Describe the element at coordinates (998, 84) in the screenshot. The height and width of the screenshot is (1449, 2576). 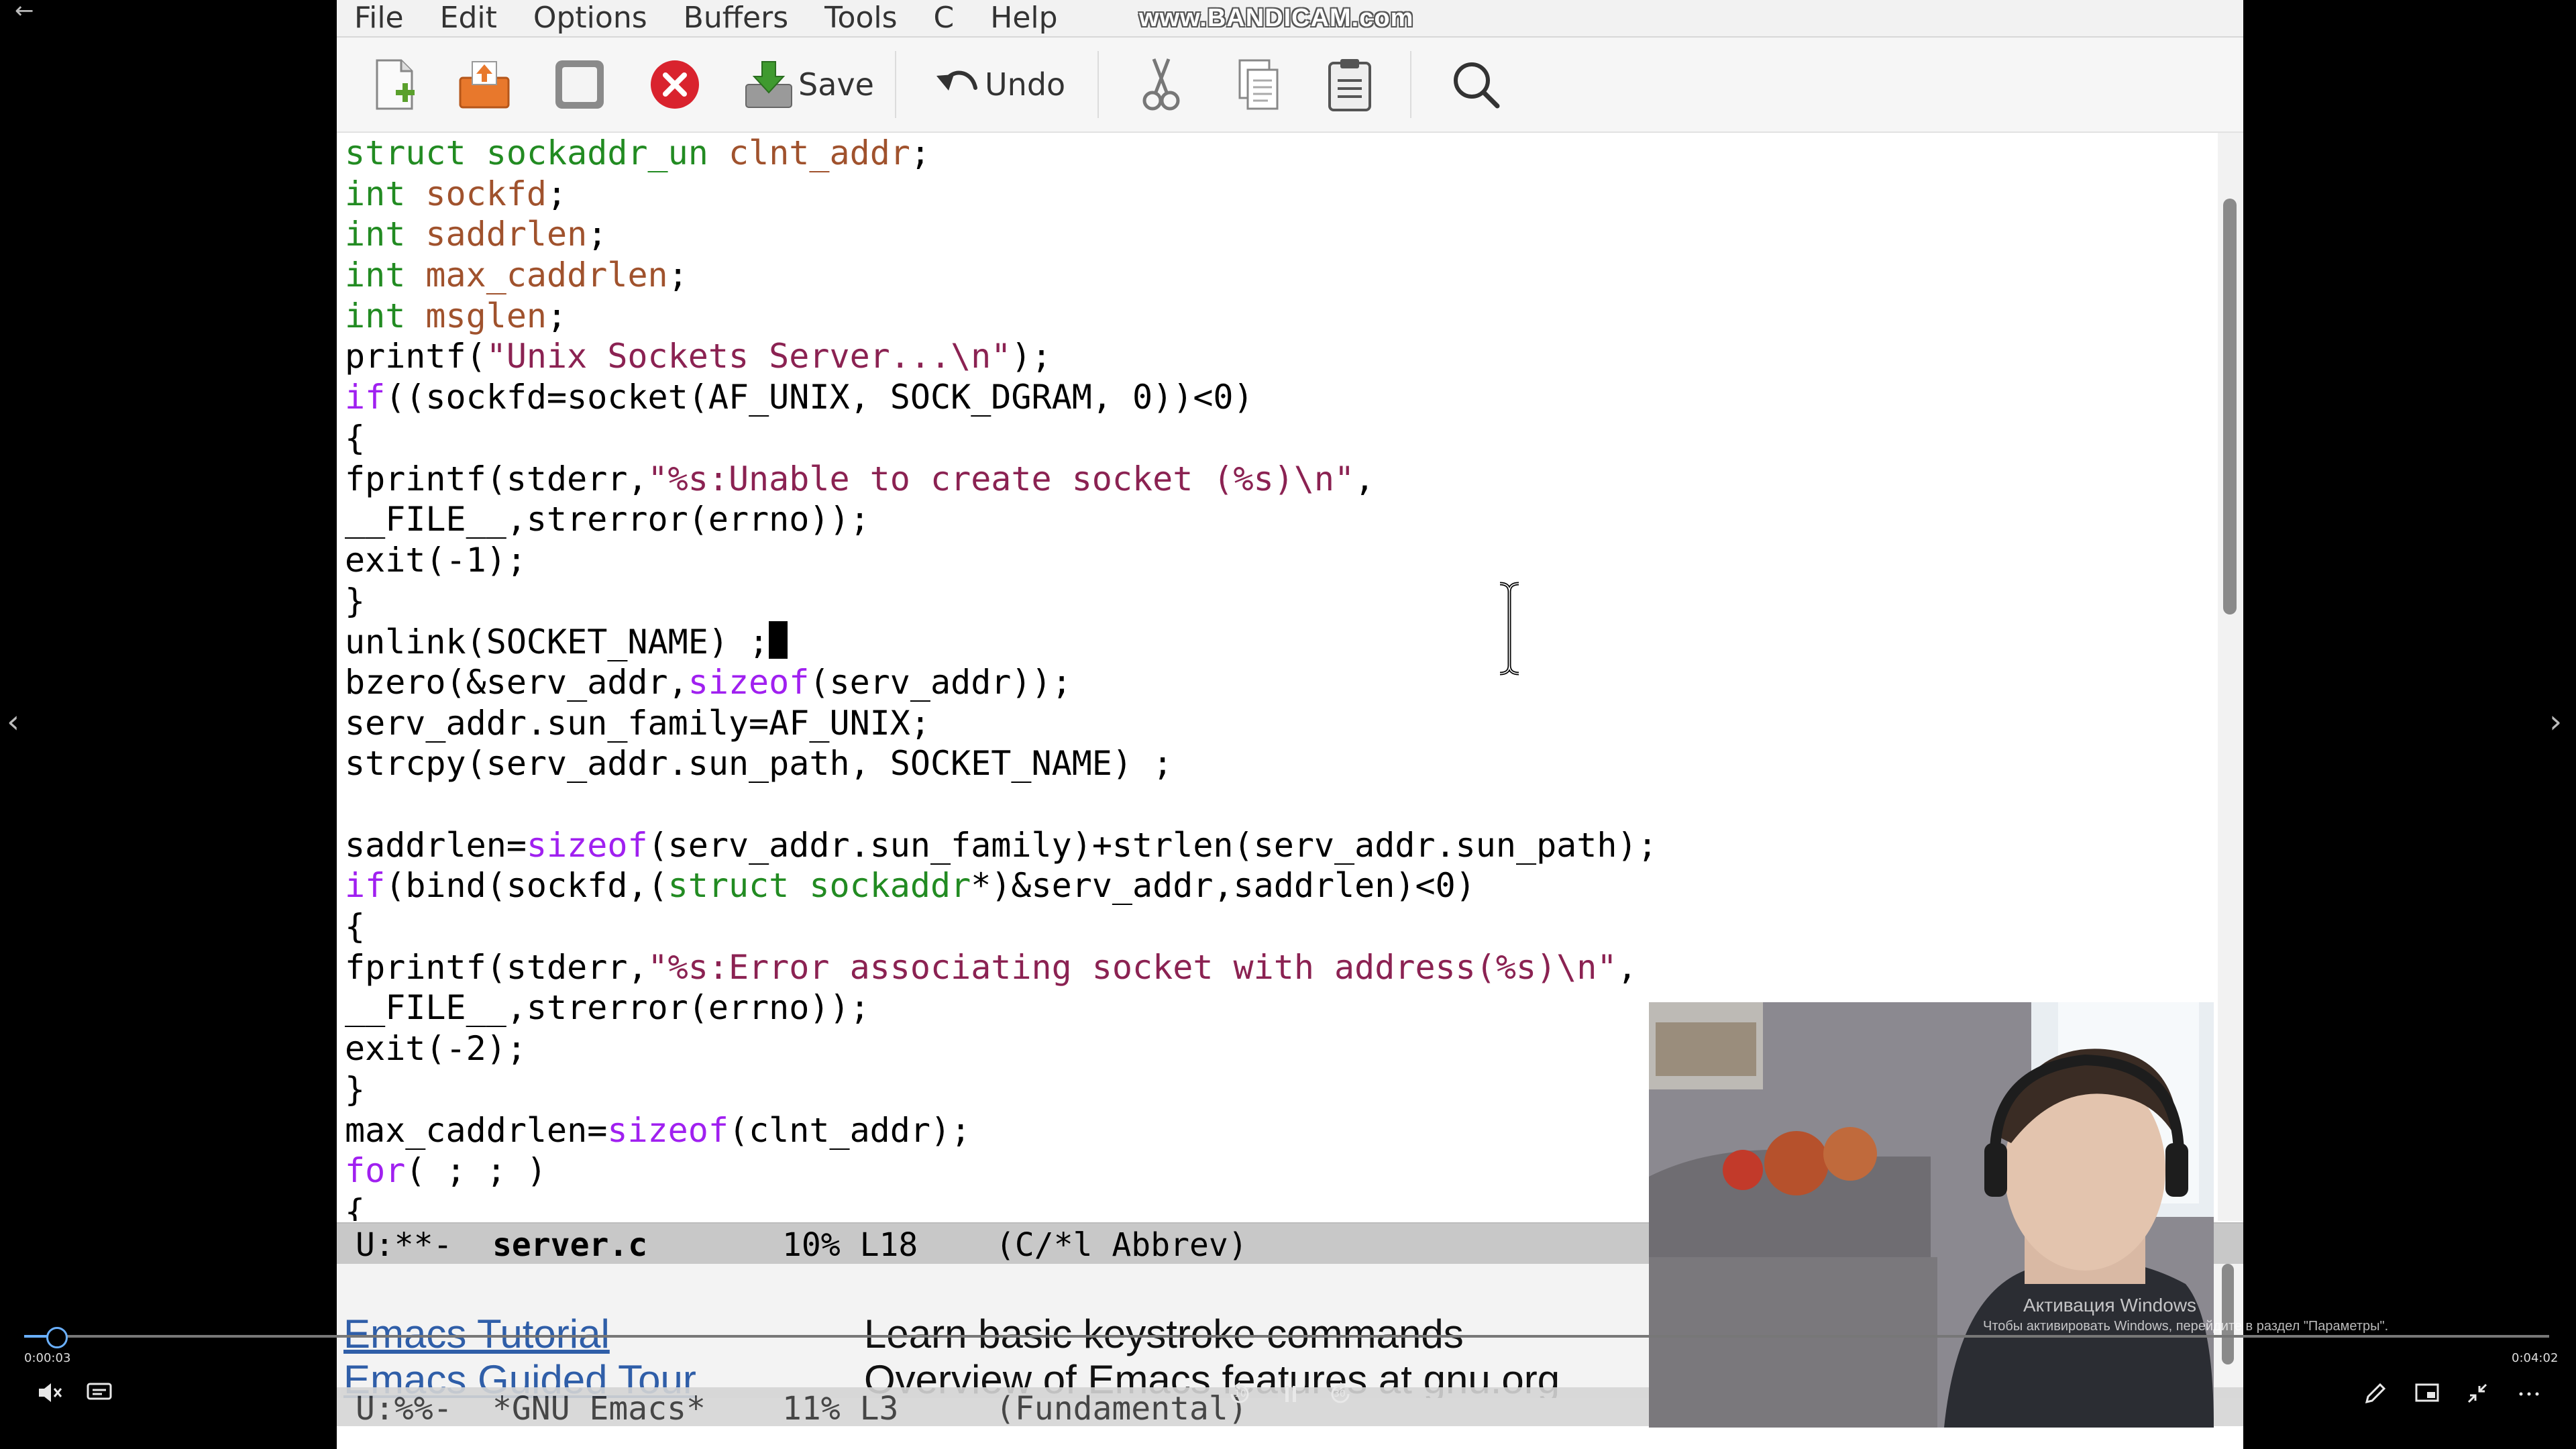
I see `undo-button: Undo` at that location.